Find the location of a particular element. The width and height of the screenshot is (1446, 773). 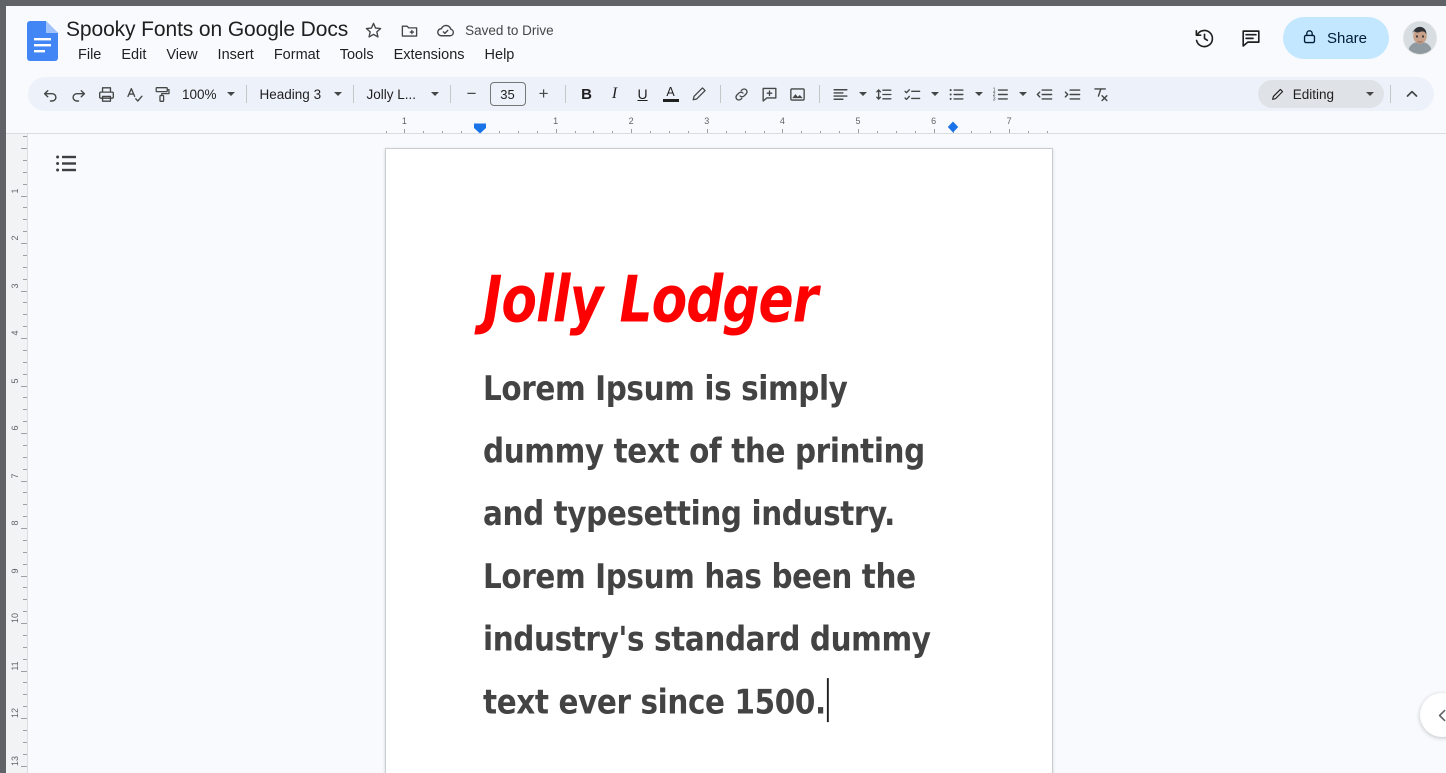

share-label: Share is located at coordinates (1346, 38).